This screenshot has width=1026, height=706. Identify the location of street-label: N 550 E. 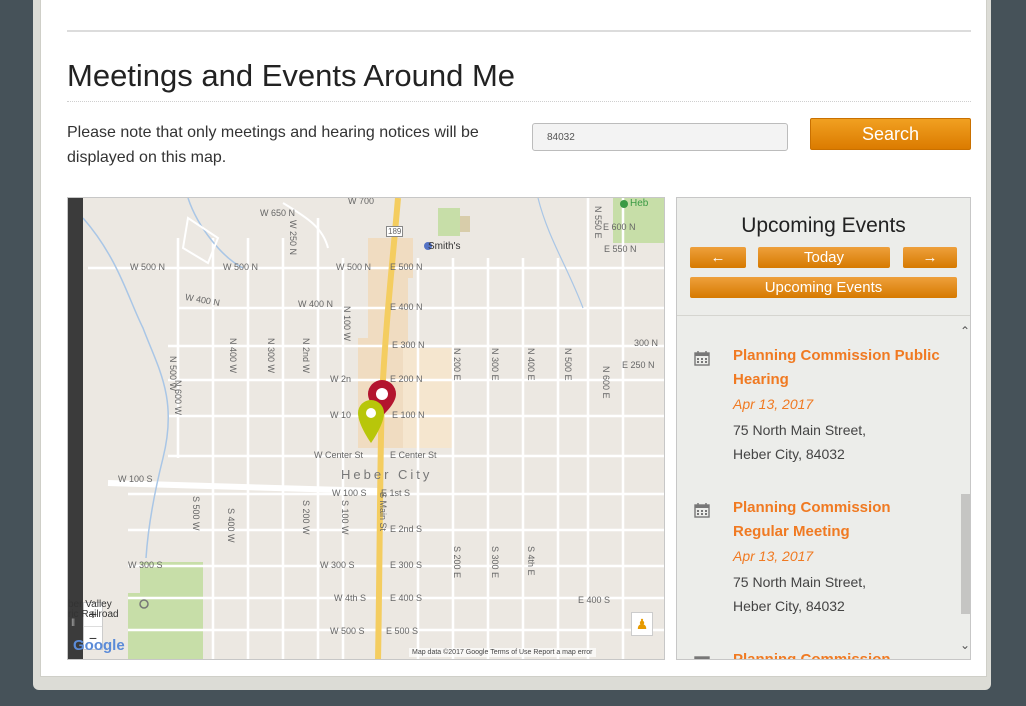
(598, 222).